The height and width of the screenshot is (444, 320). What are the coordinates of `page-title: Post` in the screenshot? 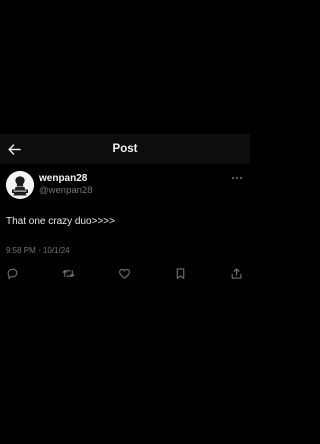 It's located at (125, 149).